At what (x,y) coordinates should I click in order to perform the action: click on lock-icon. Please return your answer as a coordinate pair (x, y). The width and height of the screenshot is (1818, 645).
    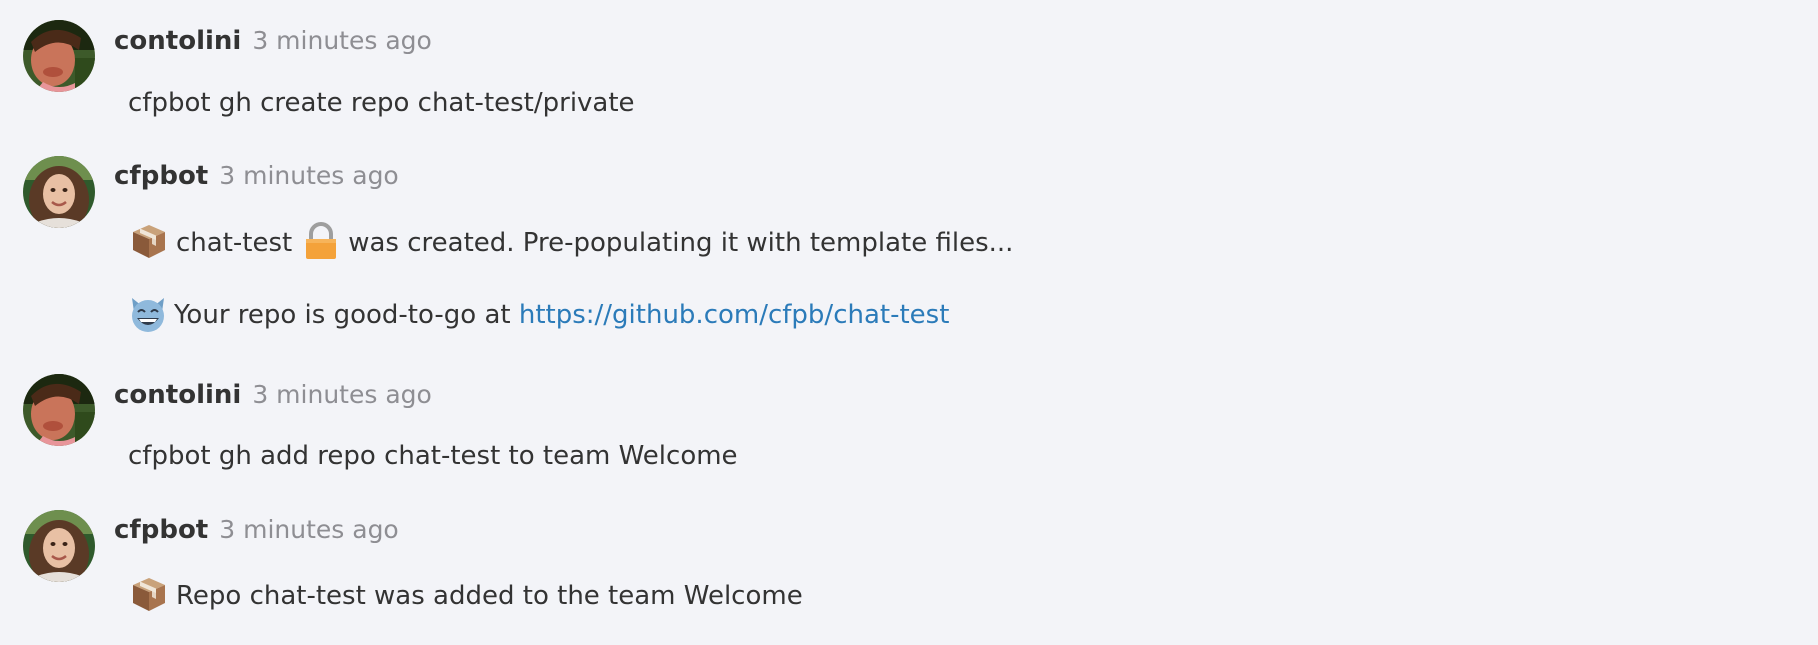
    Looking at the image, I should click on (321, 241).